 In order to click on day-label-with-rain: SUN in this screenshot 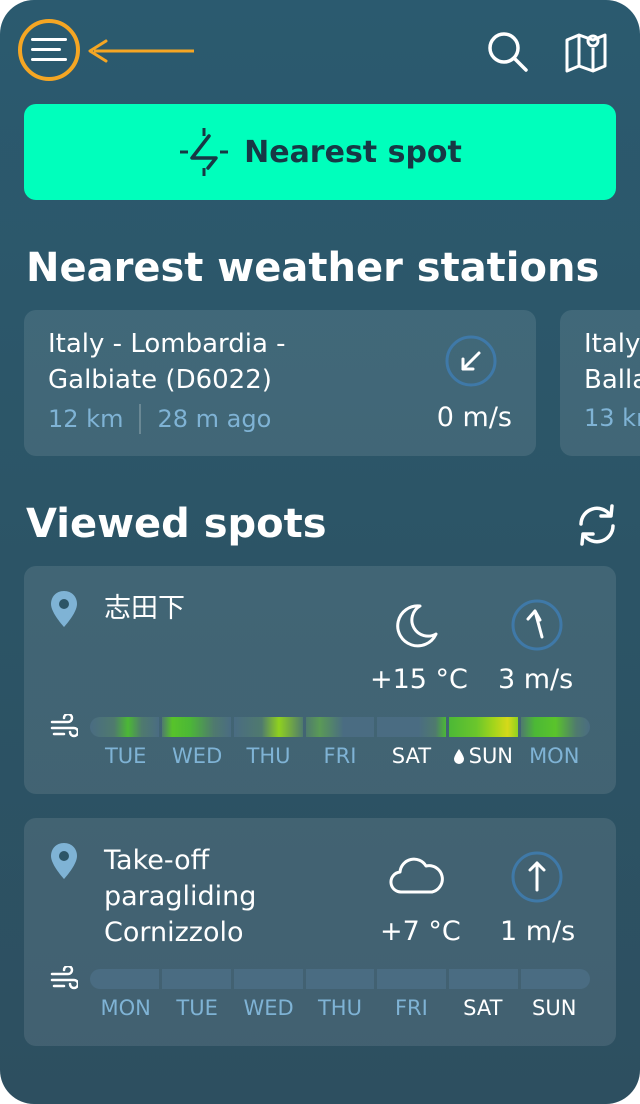, I will do `click(482, 756)`.